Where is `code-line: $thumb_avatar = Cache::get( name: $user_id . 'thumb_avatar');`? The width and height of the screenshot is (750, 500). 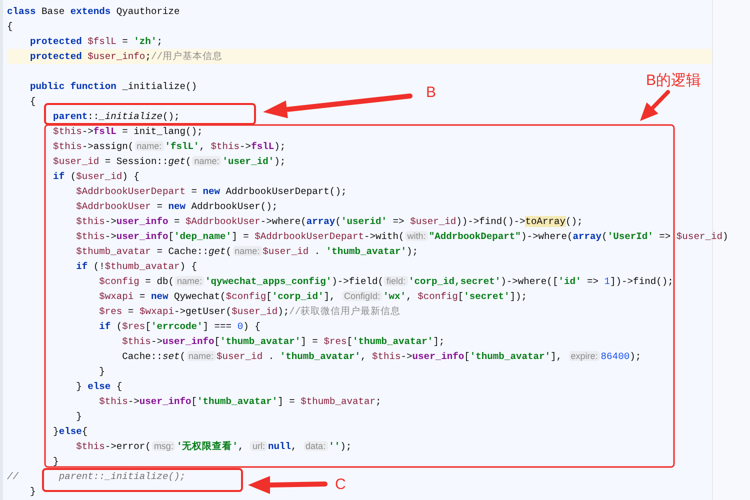 code-line: $thumb_avatar = Cache::get( name: $user_id . 'thumb_avatar'); is located at coordinates (246, 252).